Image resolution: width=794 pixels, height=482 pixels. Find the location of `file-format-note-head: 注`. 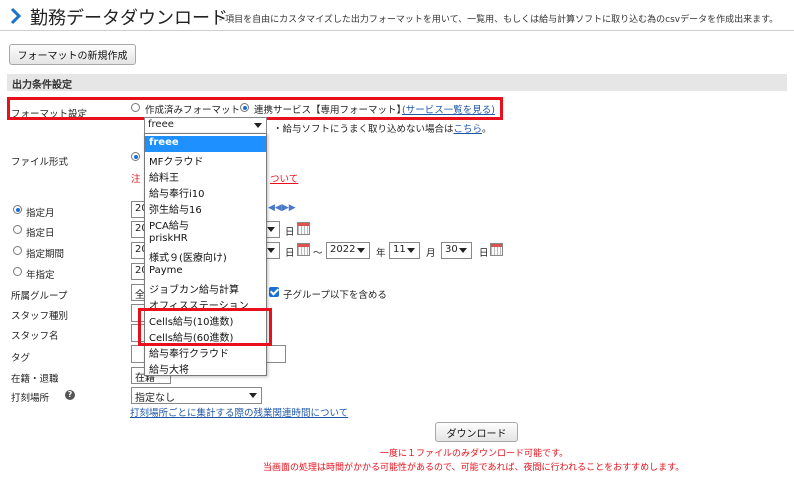

file-format-note-head: 注 is located at coordinates (136, 179).